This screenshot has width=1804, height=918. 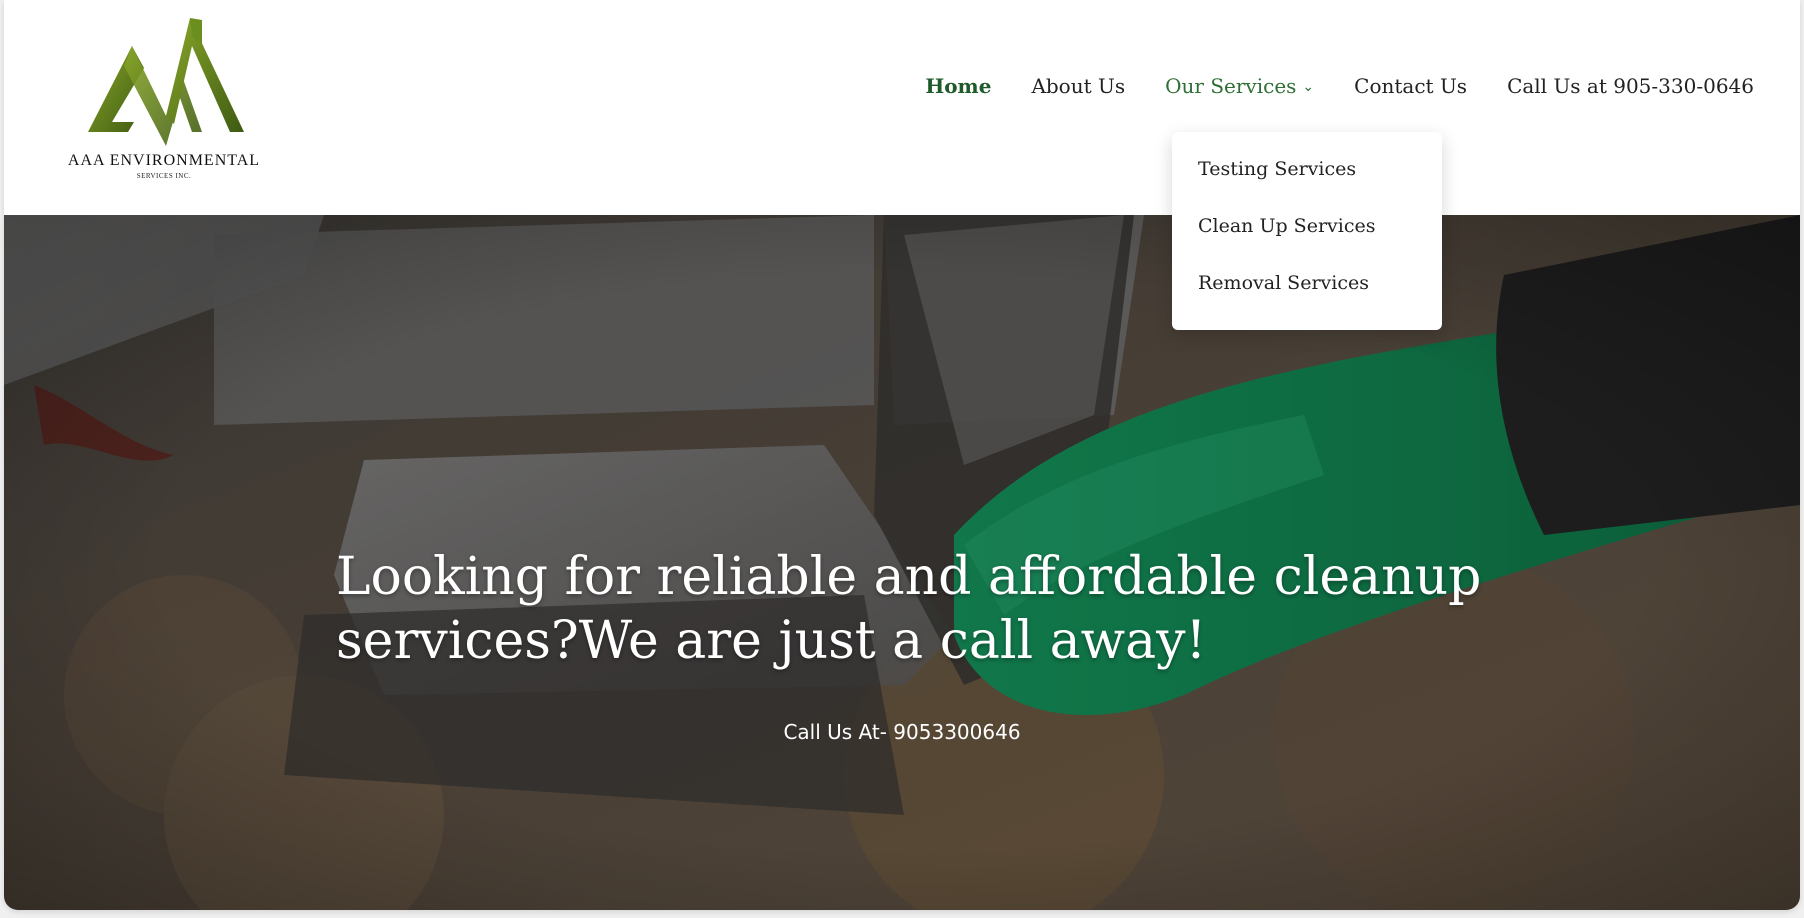 I want to click on dropdown-item-testing-services: Testing Services, so click(x=1277, y=169).